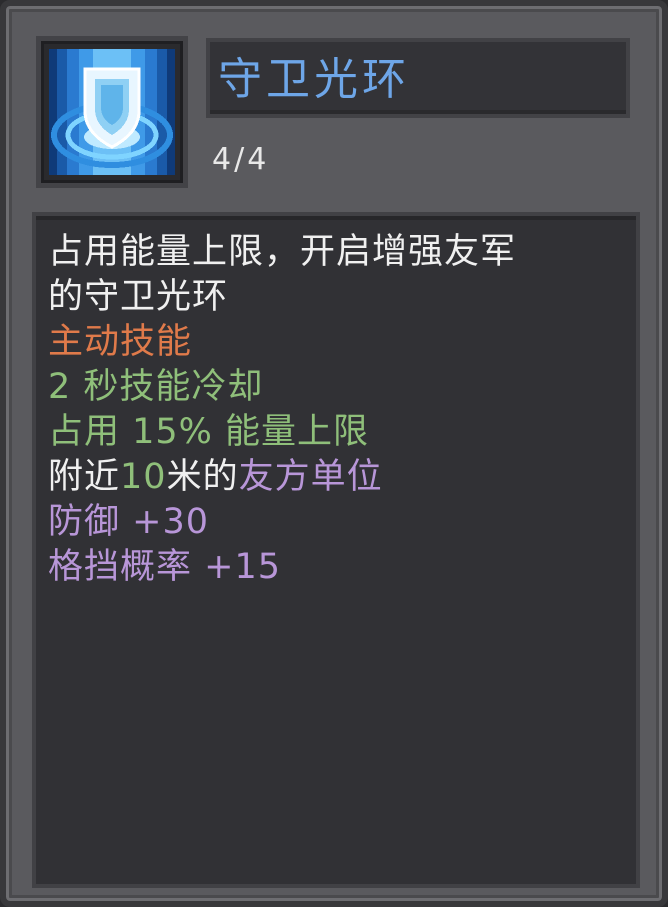 The image size is (668, 907). Describe the element at coordinates (164, 567) in the screenshot. I see `bonus-block: 格挡概率 +15` at that location.